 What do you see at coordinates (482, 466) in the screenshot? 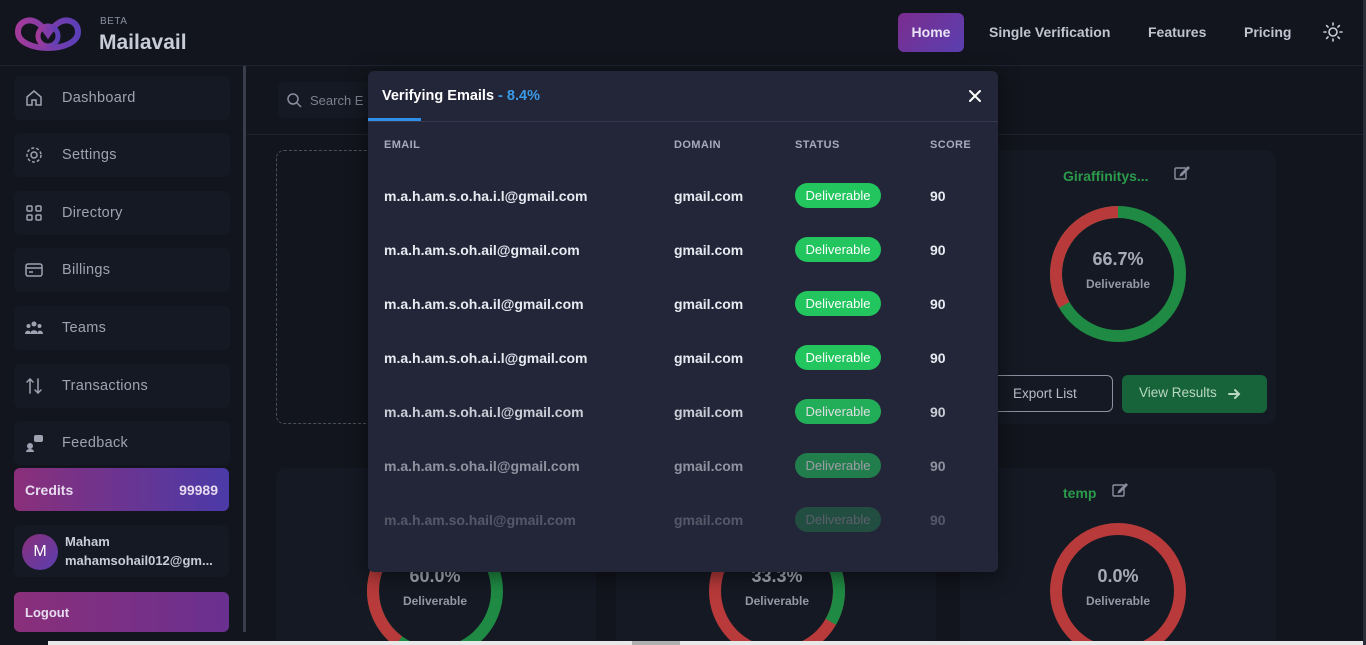
I see `email-cell: m.a.h.am.s.oha.il@gmail.com` at bounding box center [482, 466].